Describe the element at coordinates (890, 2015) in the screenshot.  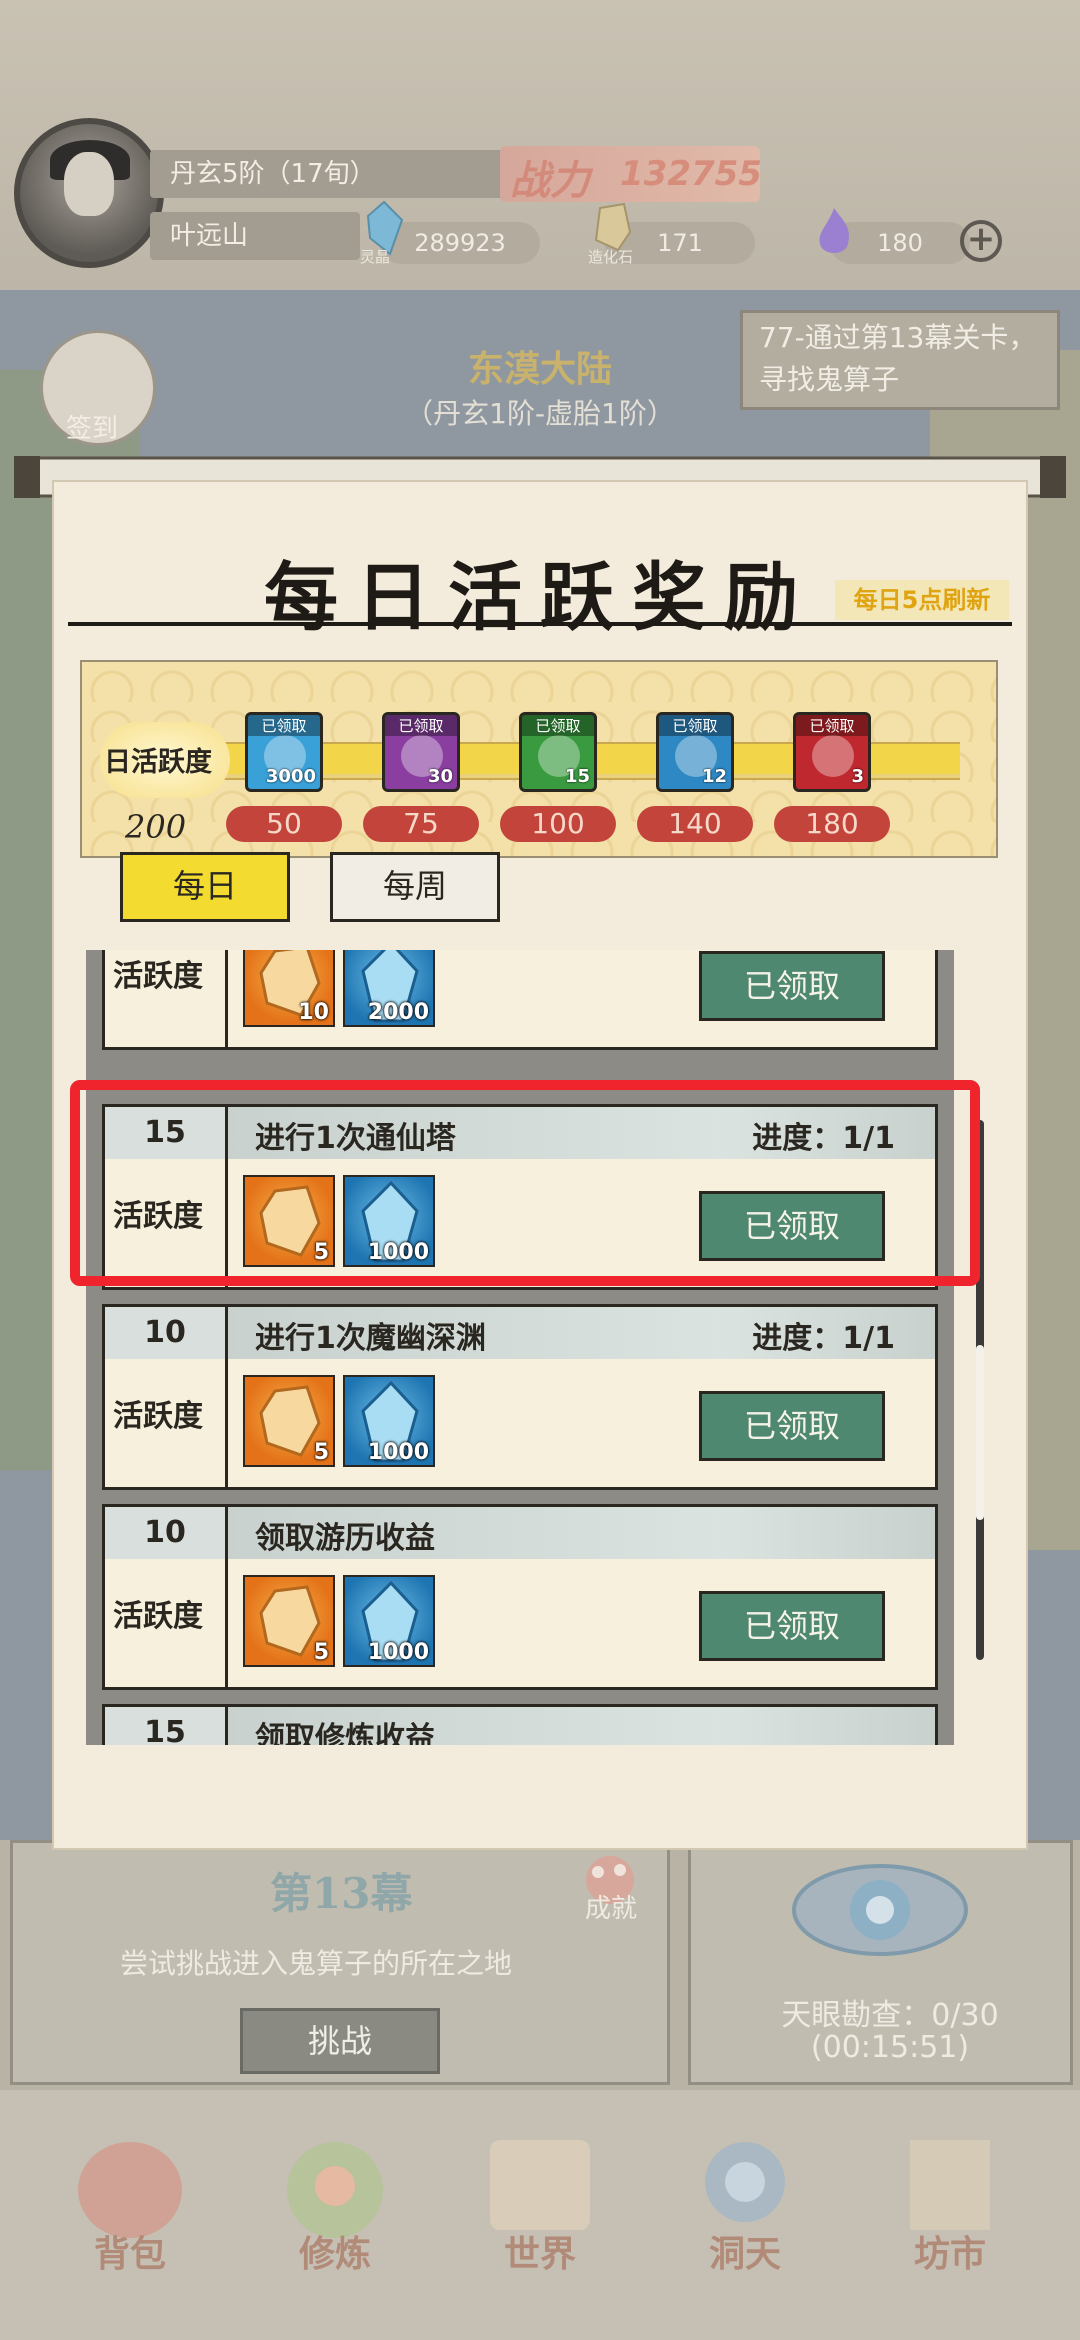
I see `sky-eye-count: 天眼勘查：0/30` at that location.